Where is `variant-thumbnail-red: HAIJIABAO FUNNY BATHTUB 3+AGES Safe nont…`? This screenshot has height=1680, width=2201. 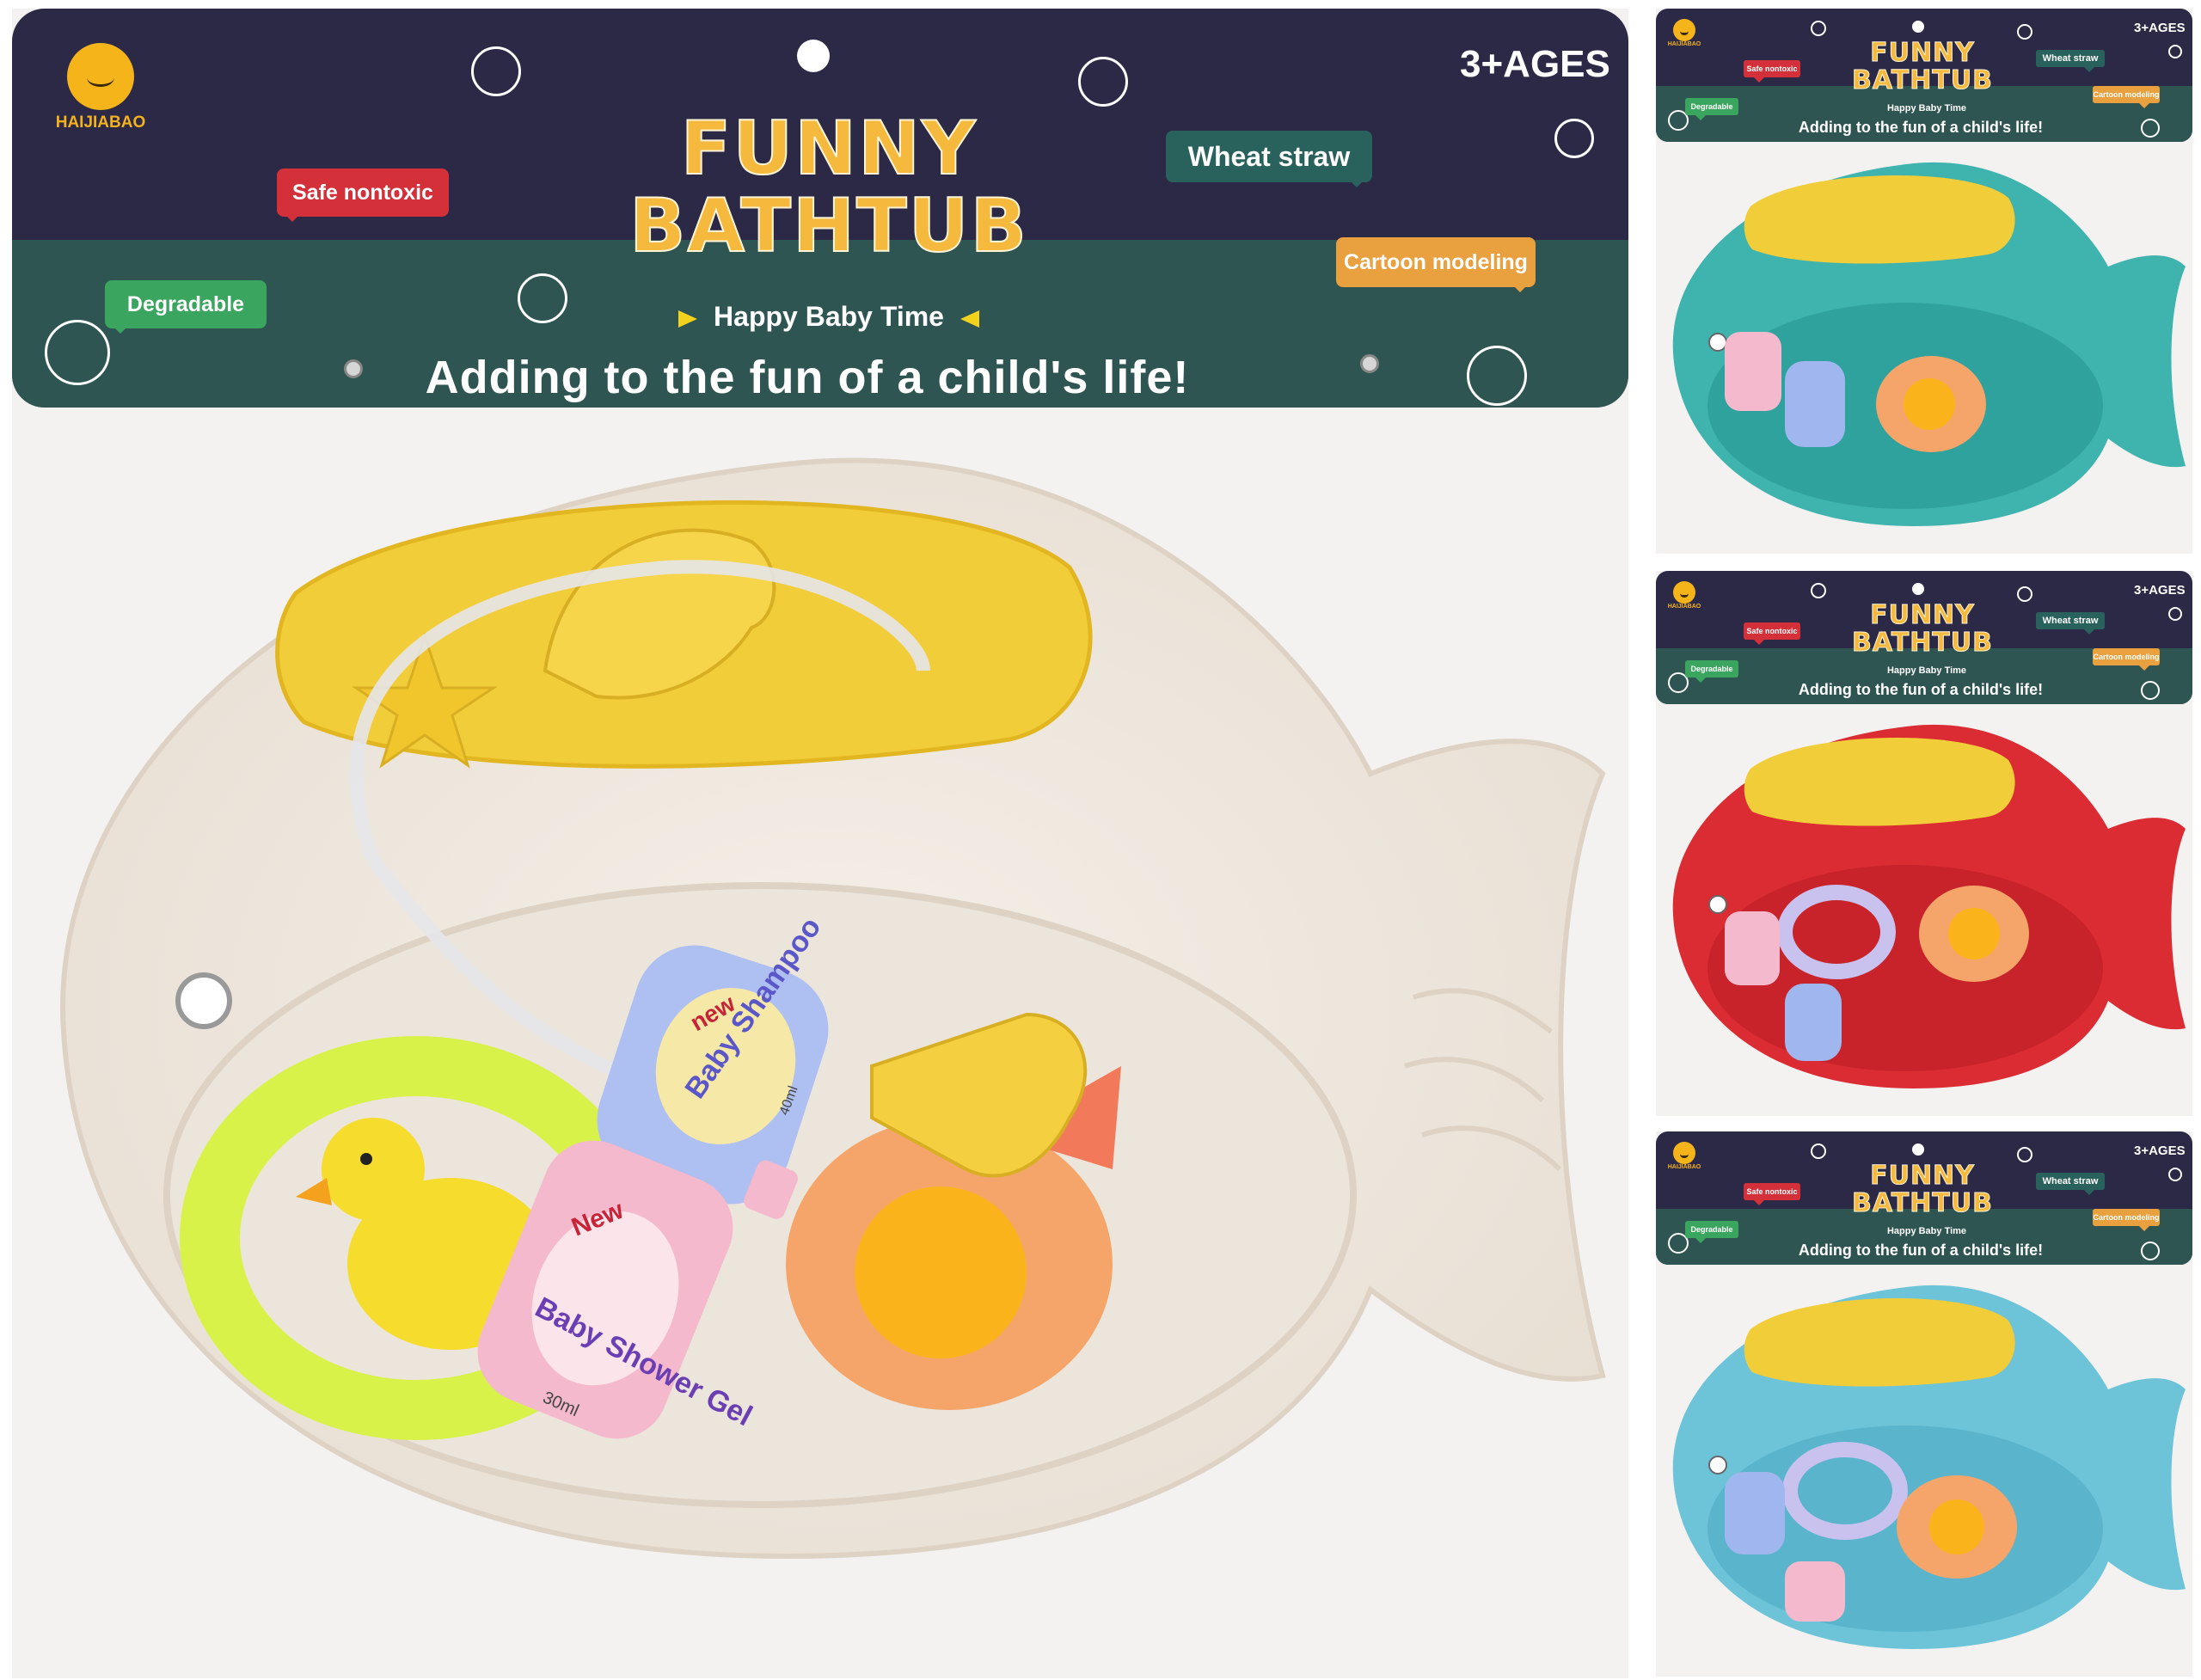 variant-thumbnail-red: HAIJIABAO FUNNY BATHTUB 3+AGES Safe nont… is located at coordinates (1924, 844).